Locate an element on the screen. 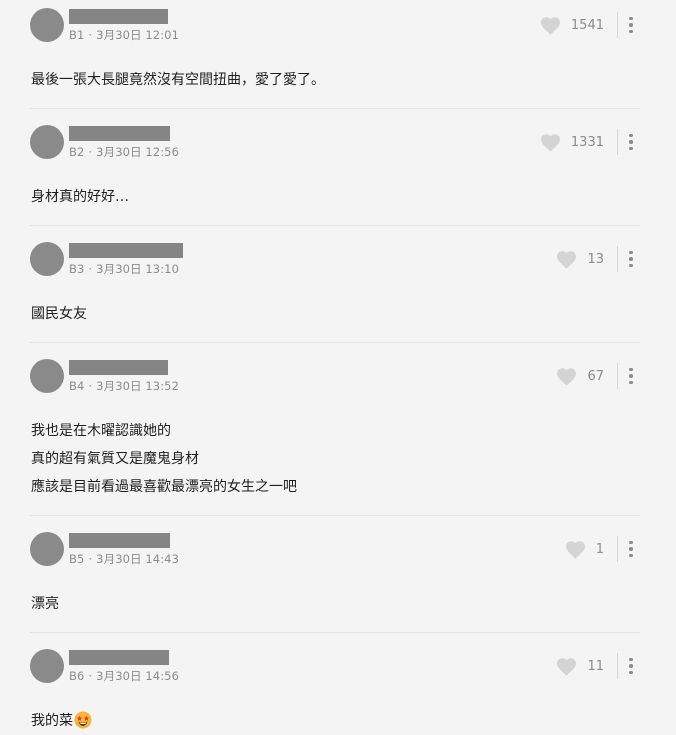 Image resolution: width=676 pixels, height=735 pixels. like-count: 13 is located at coordinates (595, 259).